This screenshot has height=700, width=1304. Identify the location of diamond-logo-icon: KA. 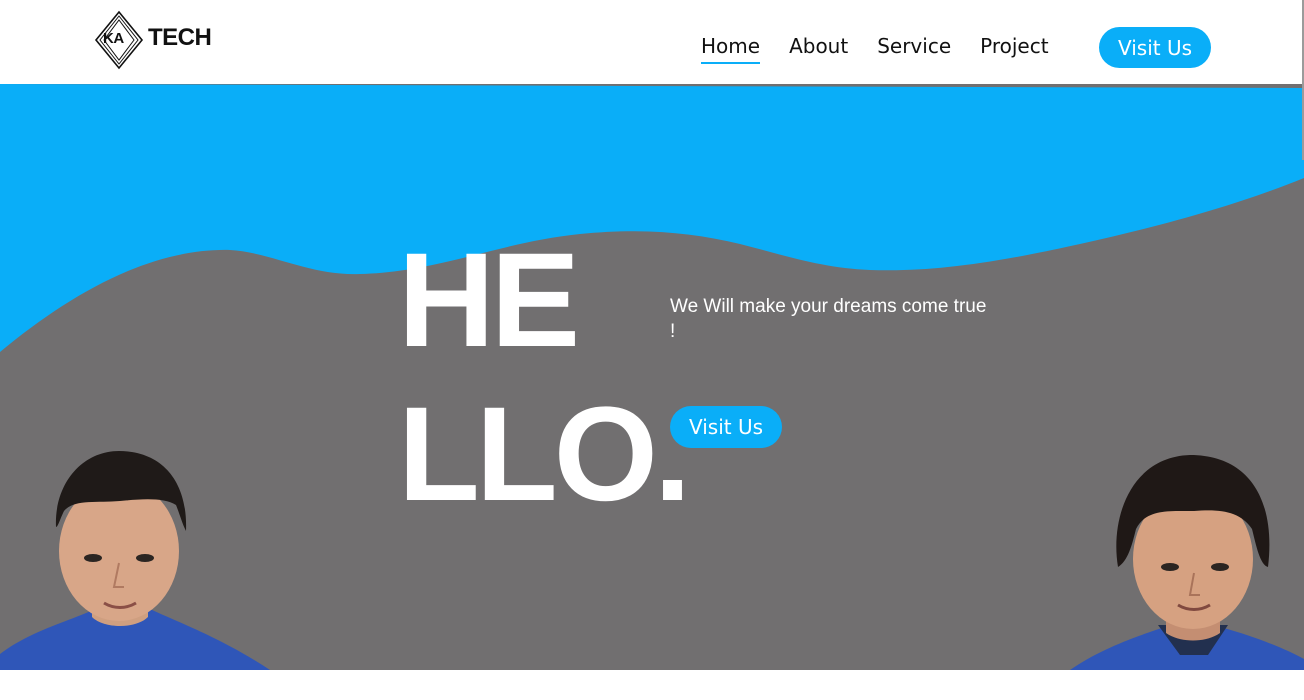
(119, 40).